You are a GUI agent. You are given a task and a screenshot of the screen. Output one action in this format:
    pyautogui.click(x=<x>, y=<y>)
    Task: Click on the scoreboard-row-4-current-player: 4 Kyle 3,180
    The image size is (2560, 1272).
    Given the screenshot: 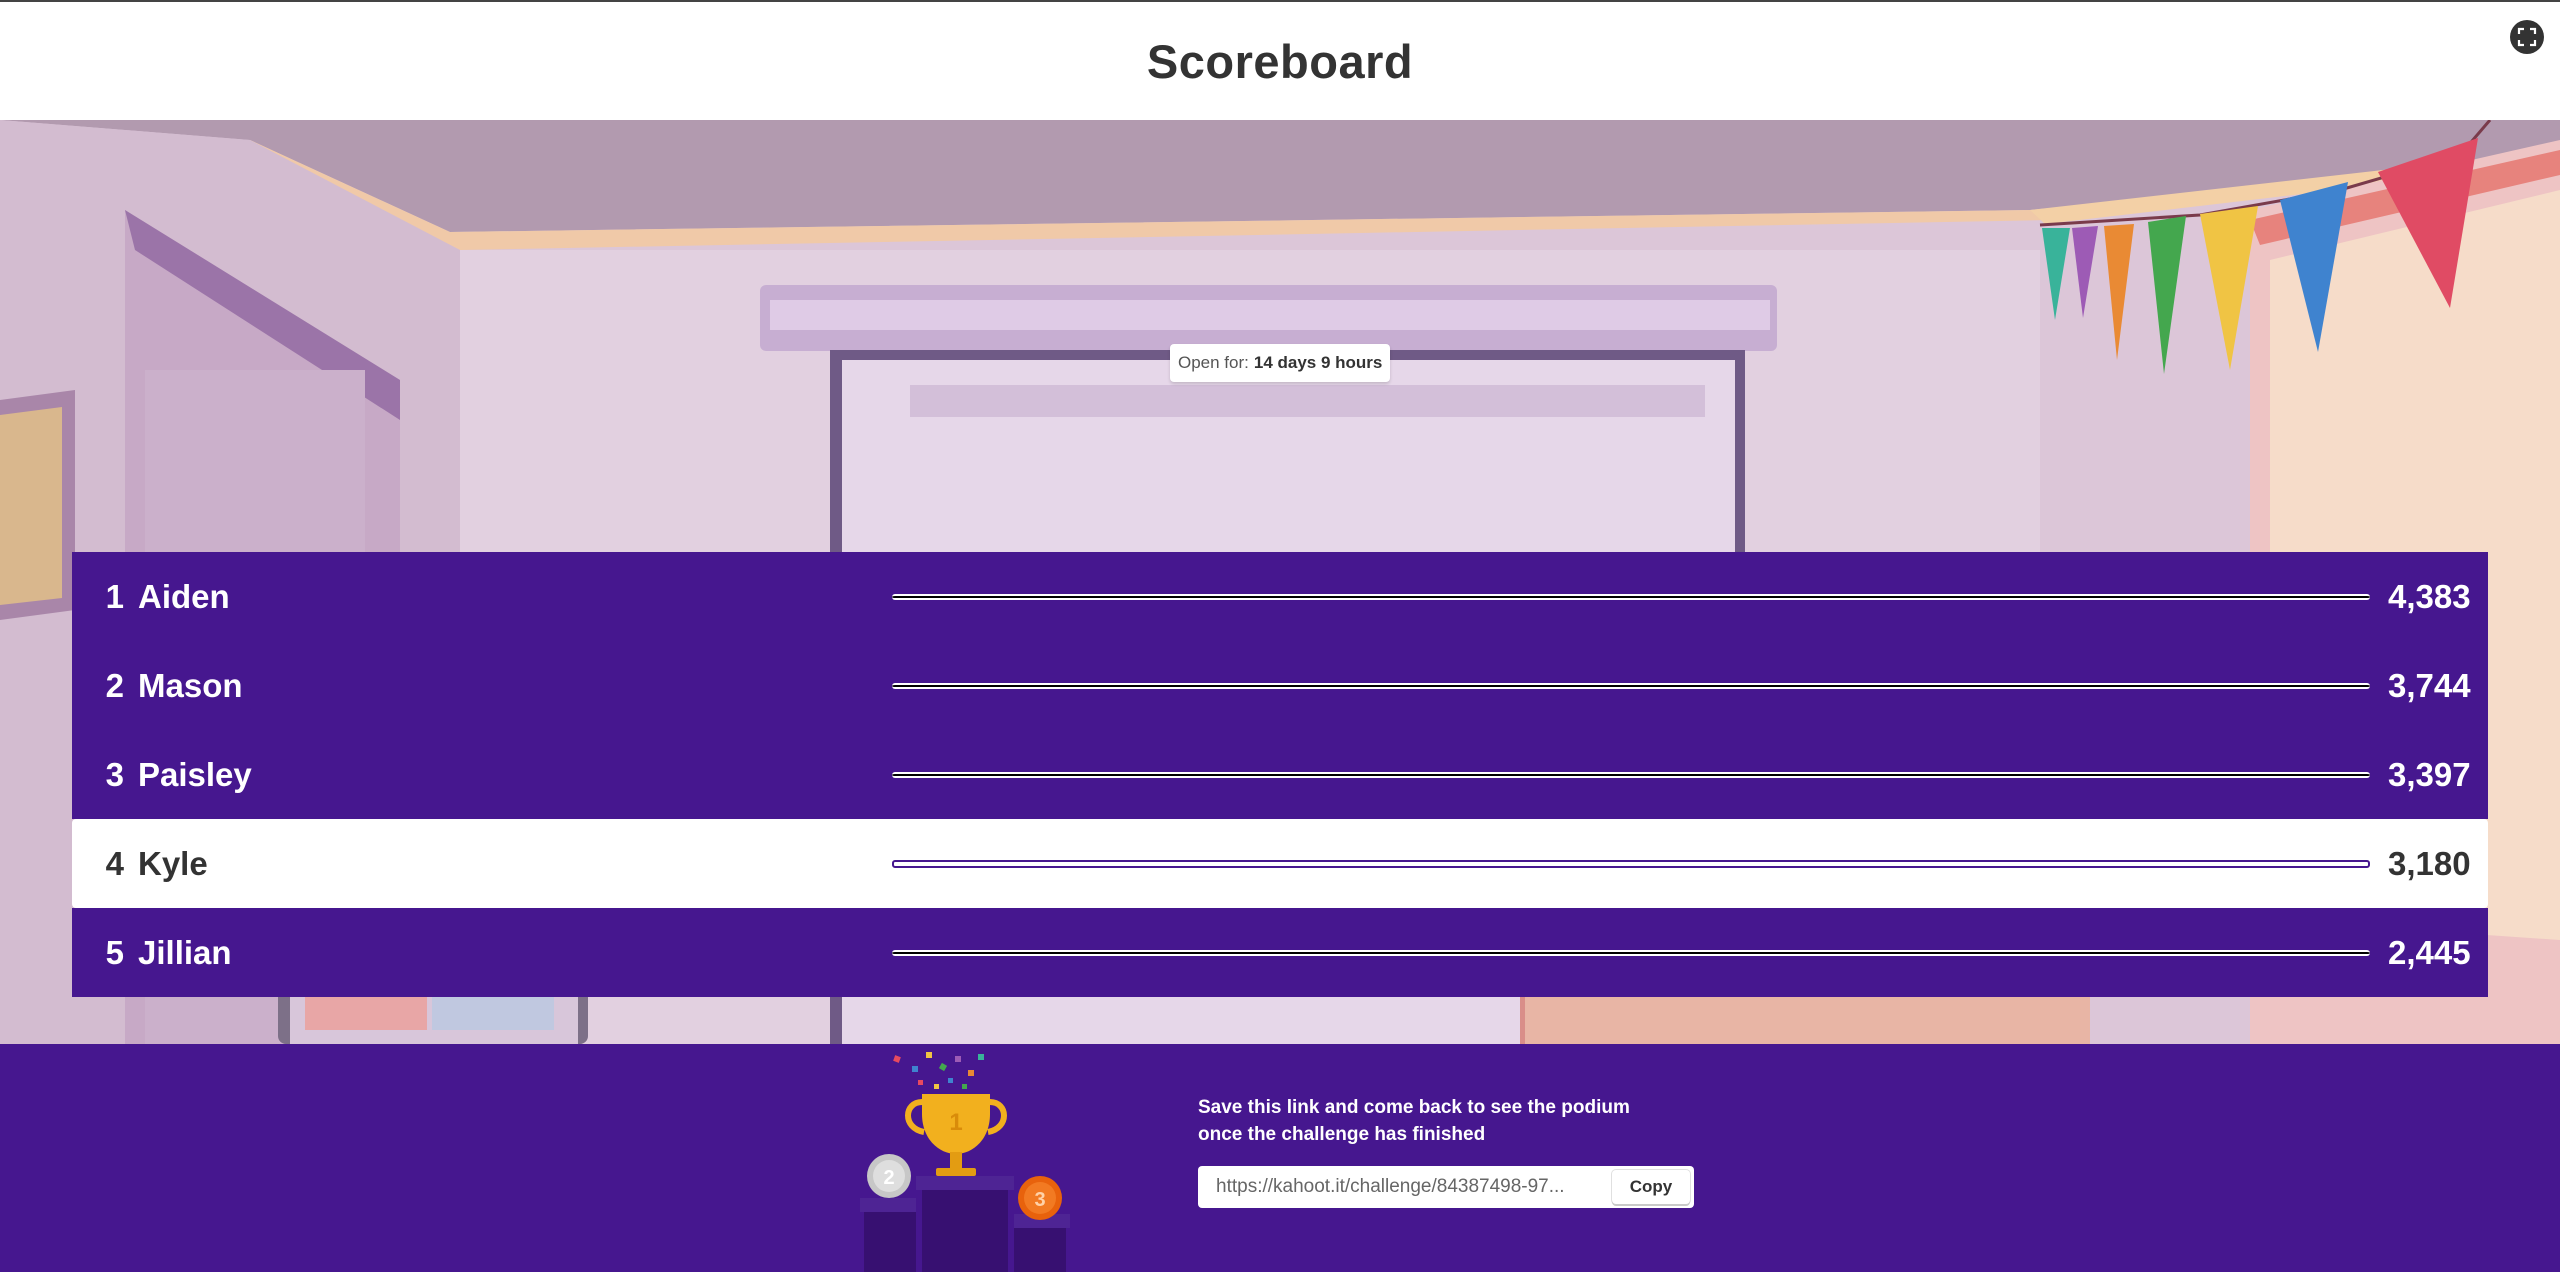 What is the action you would take?
    pyautogui.click(x=1280, y=863)
    